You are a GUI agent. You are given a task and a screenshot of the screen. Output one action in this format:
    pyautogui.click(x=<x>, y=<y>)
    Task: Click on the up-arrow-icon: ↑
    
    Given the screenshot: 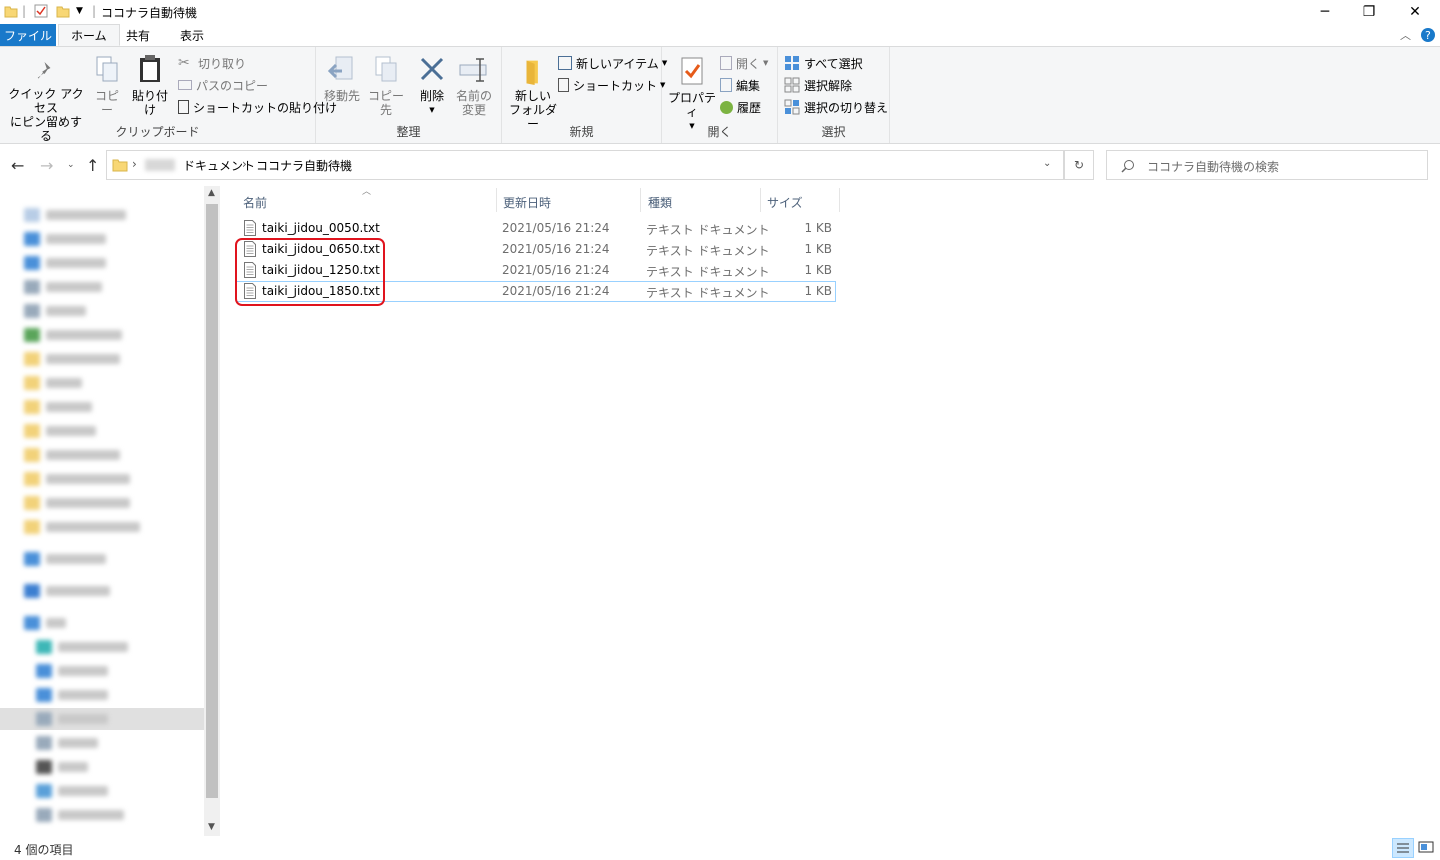 What is the action you would take?
    pyautogui.click(x=92, y=165)
    